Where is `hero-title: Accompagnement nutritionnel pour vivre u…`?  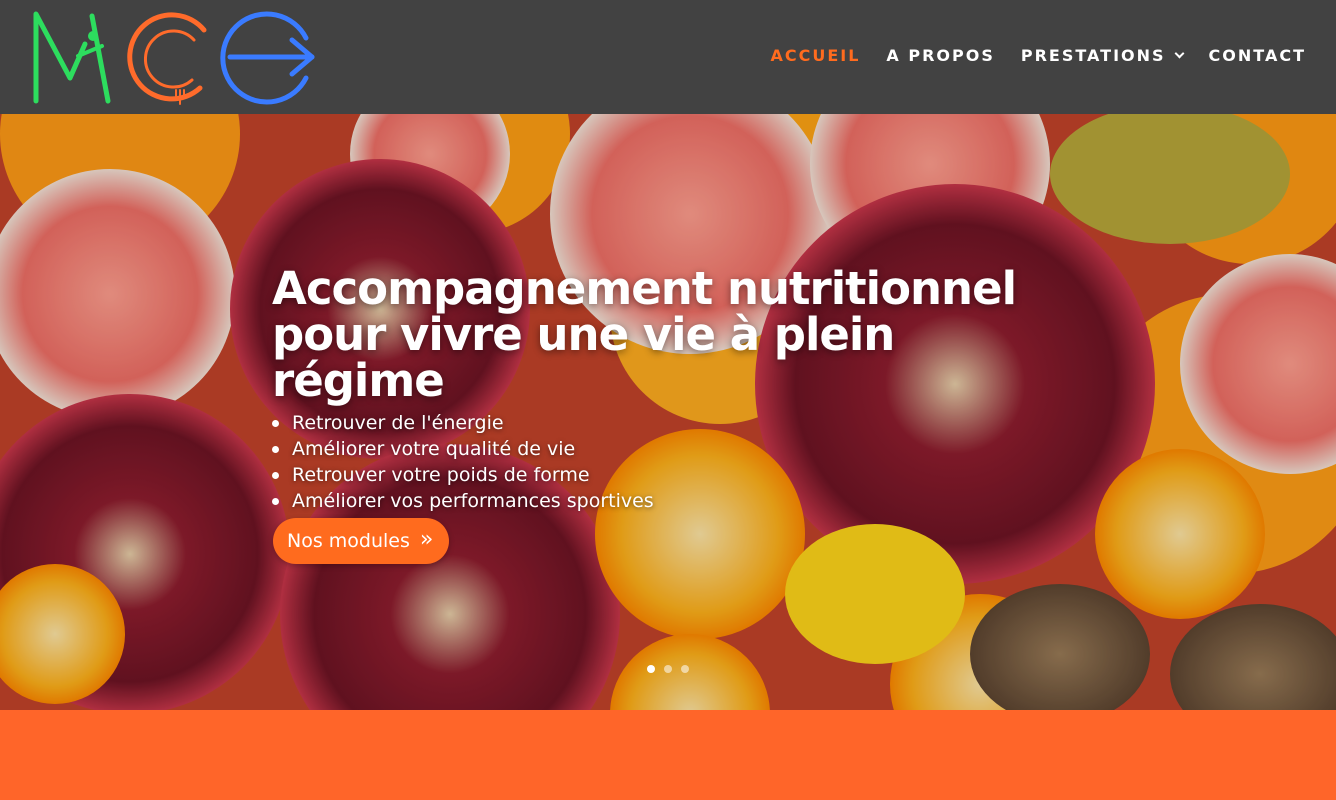
hero-title: Accompagnement nutritionnel pour vivre u… is located at coordinates (672, 335).